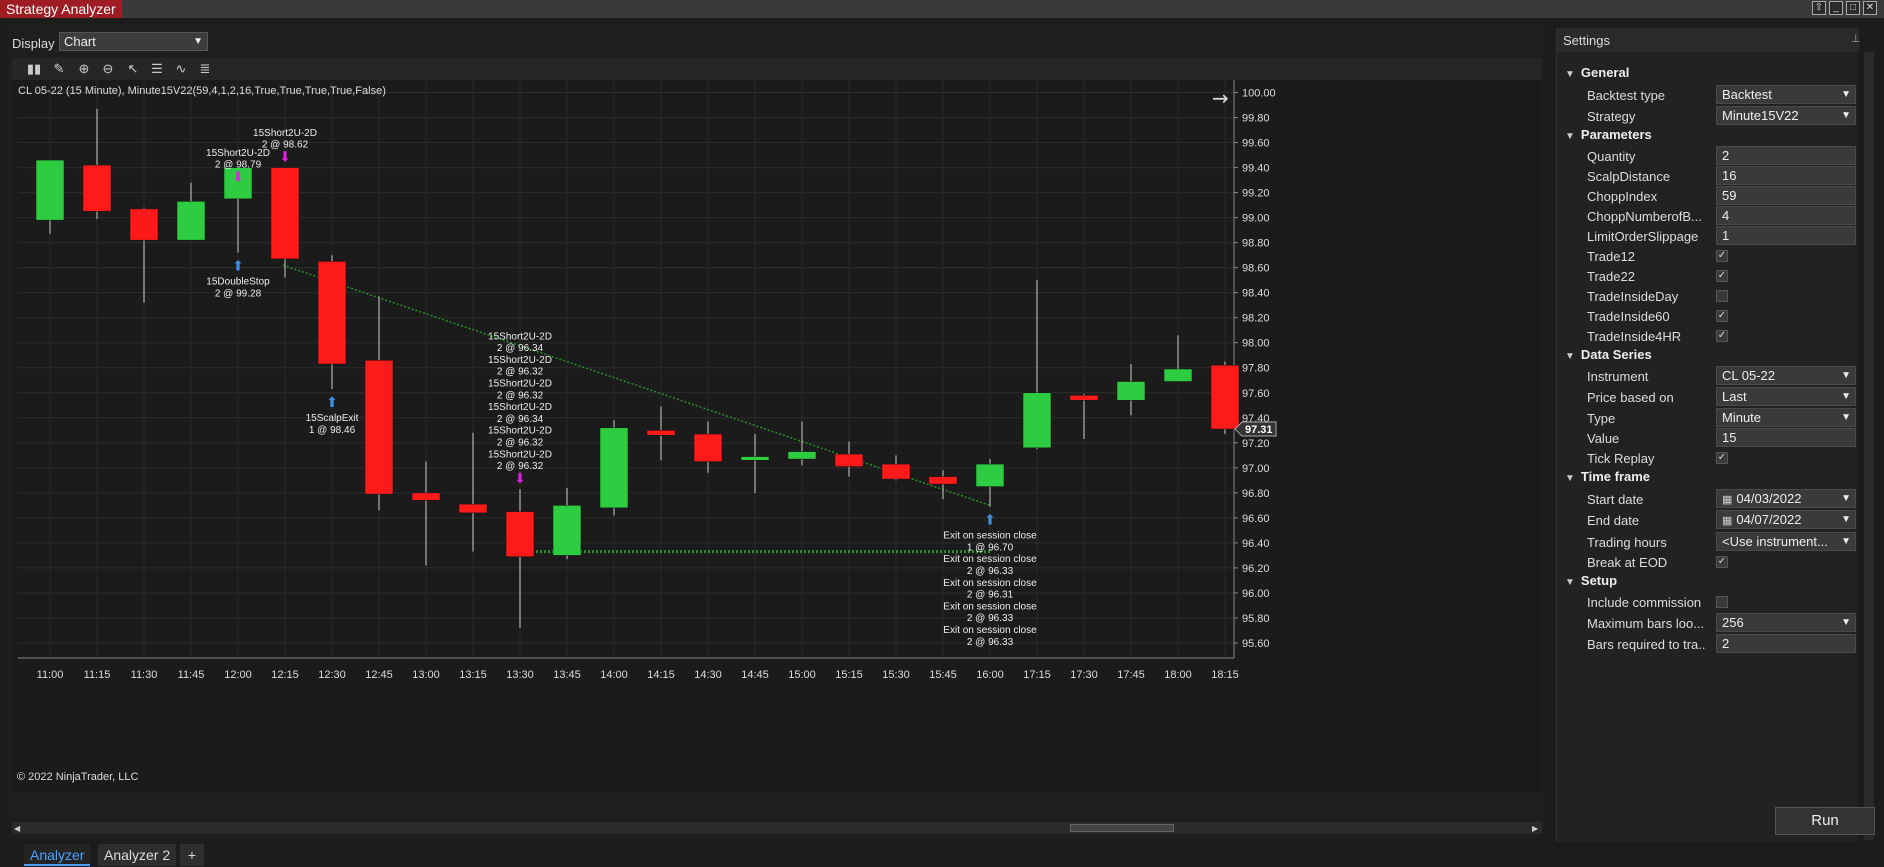 The height and width of the screenshot is (867, 1884). What do you see at coordinates (1535, 828) in the screenshot?
I see `scroll-right-icon: ▶` at bounding box center [1535, 828].